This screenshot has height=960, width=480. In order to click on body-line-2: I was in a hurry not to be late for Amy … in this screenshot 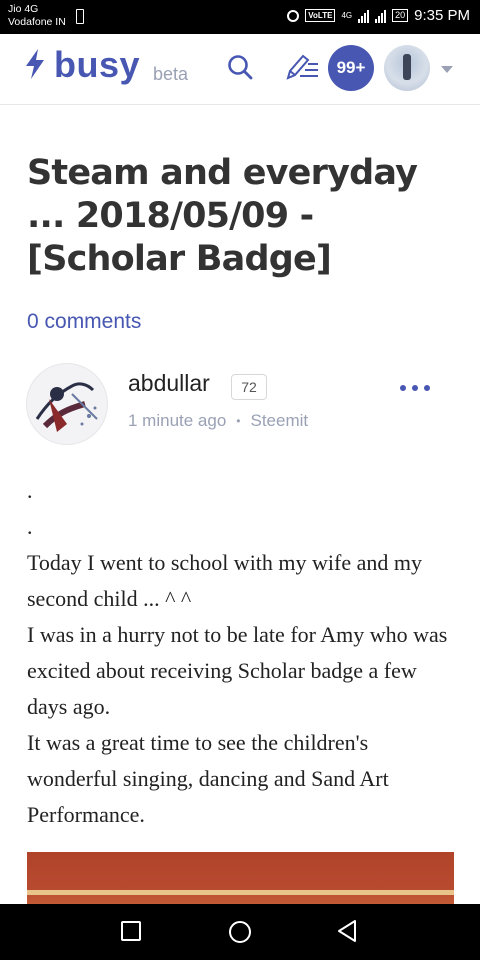, I will do `click(237, 670)`.